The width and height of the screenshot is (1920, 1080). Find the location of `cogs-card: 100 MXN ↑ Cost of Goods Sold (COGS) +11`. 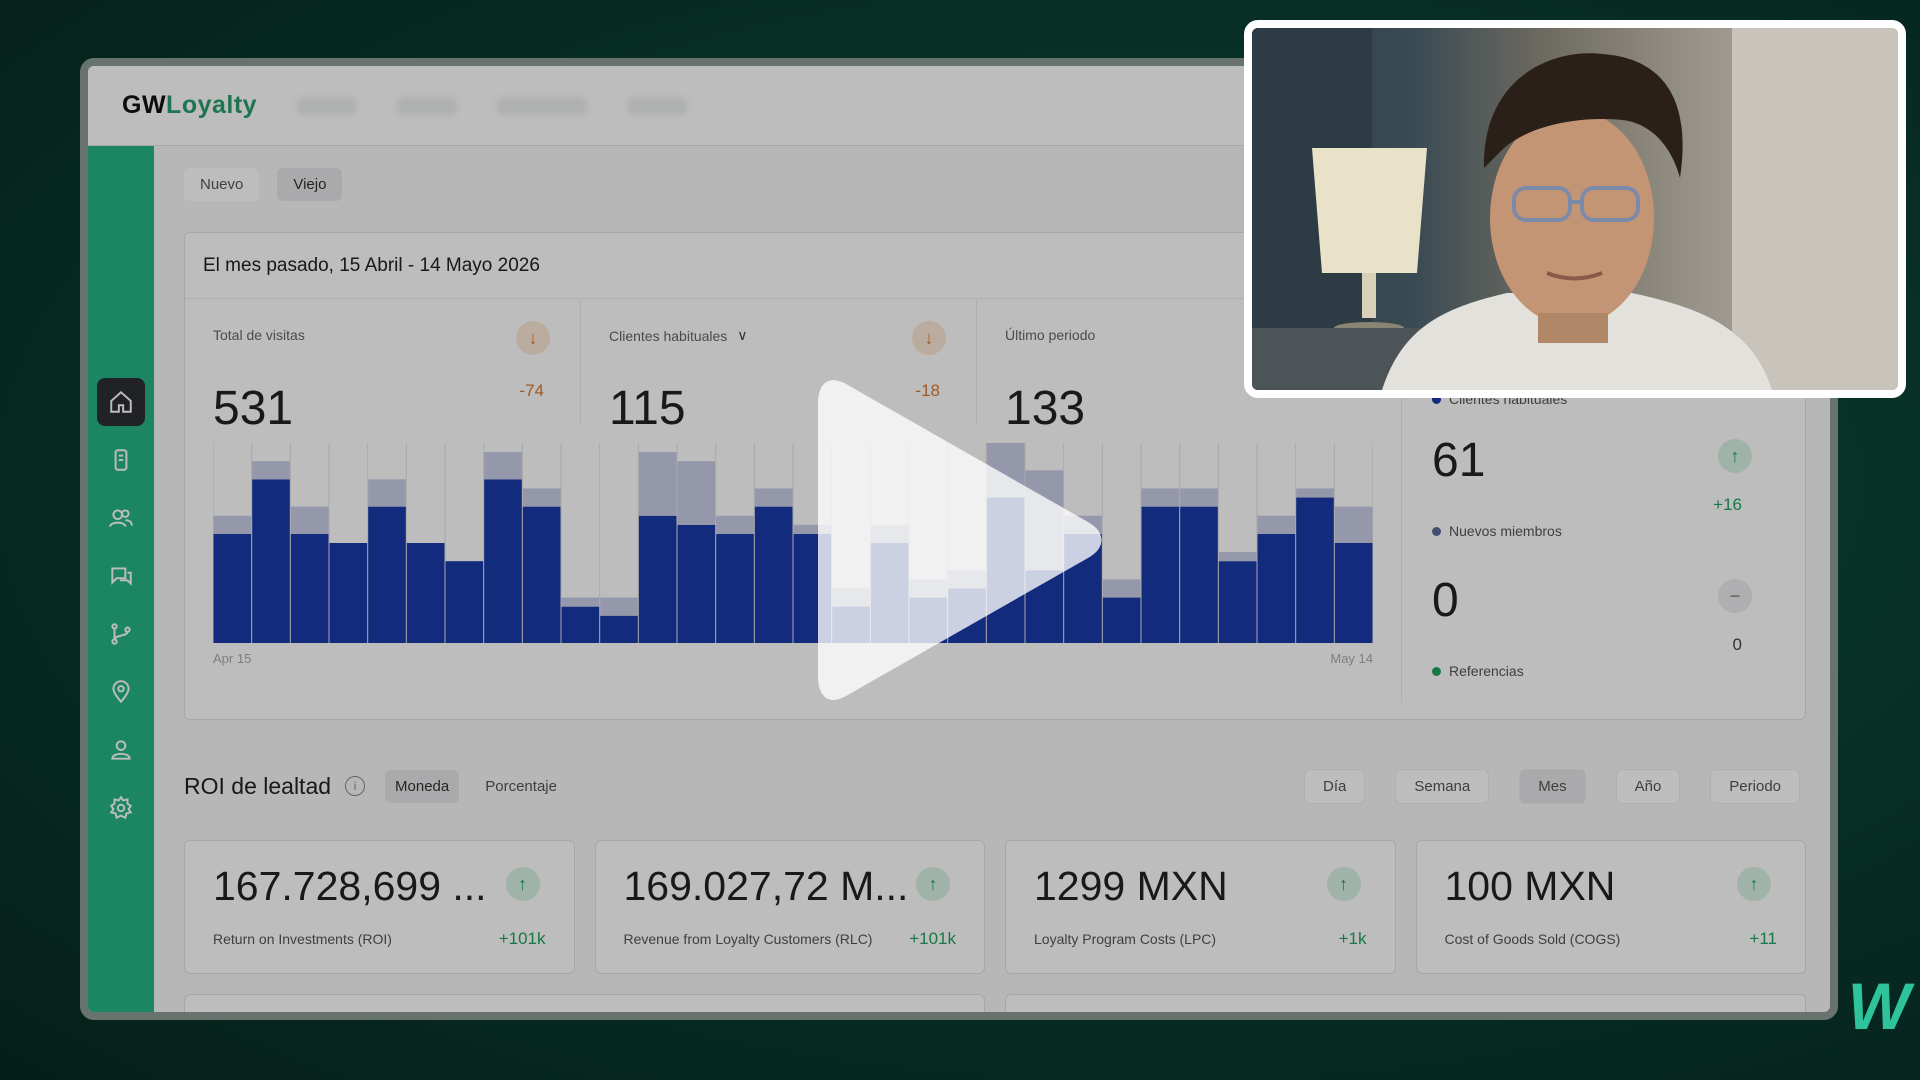

cogs-card: 100 MXN ↑ Cost of Goods Sold (COGS) +11 is located at coordinates (1610, 907).